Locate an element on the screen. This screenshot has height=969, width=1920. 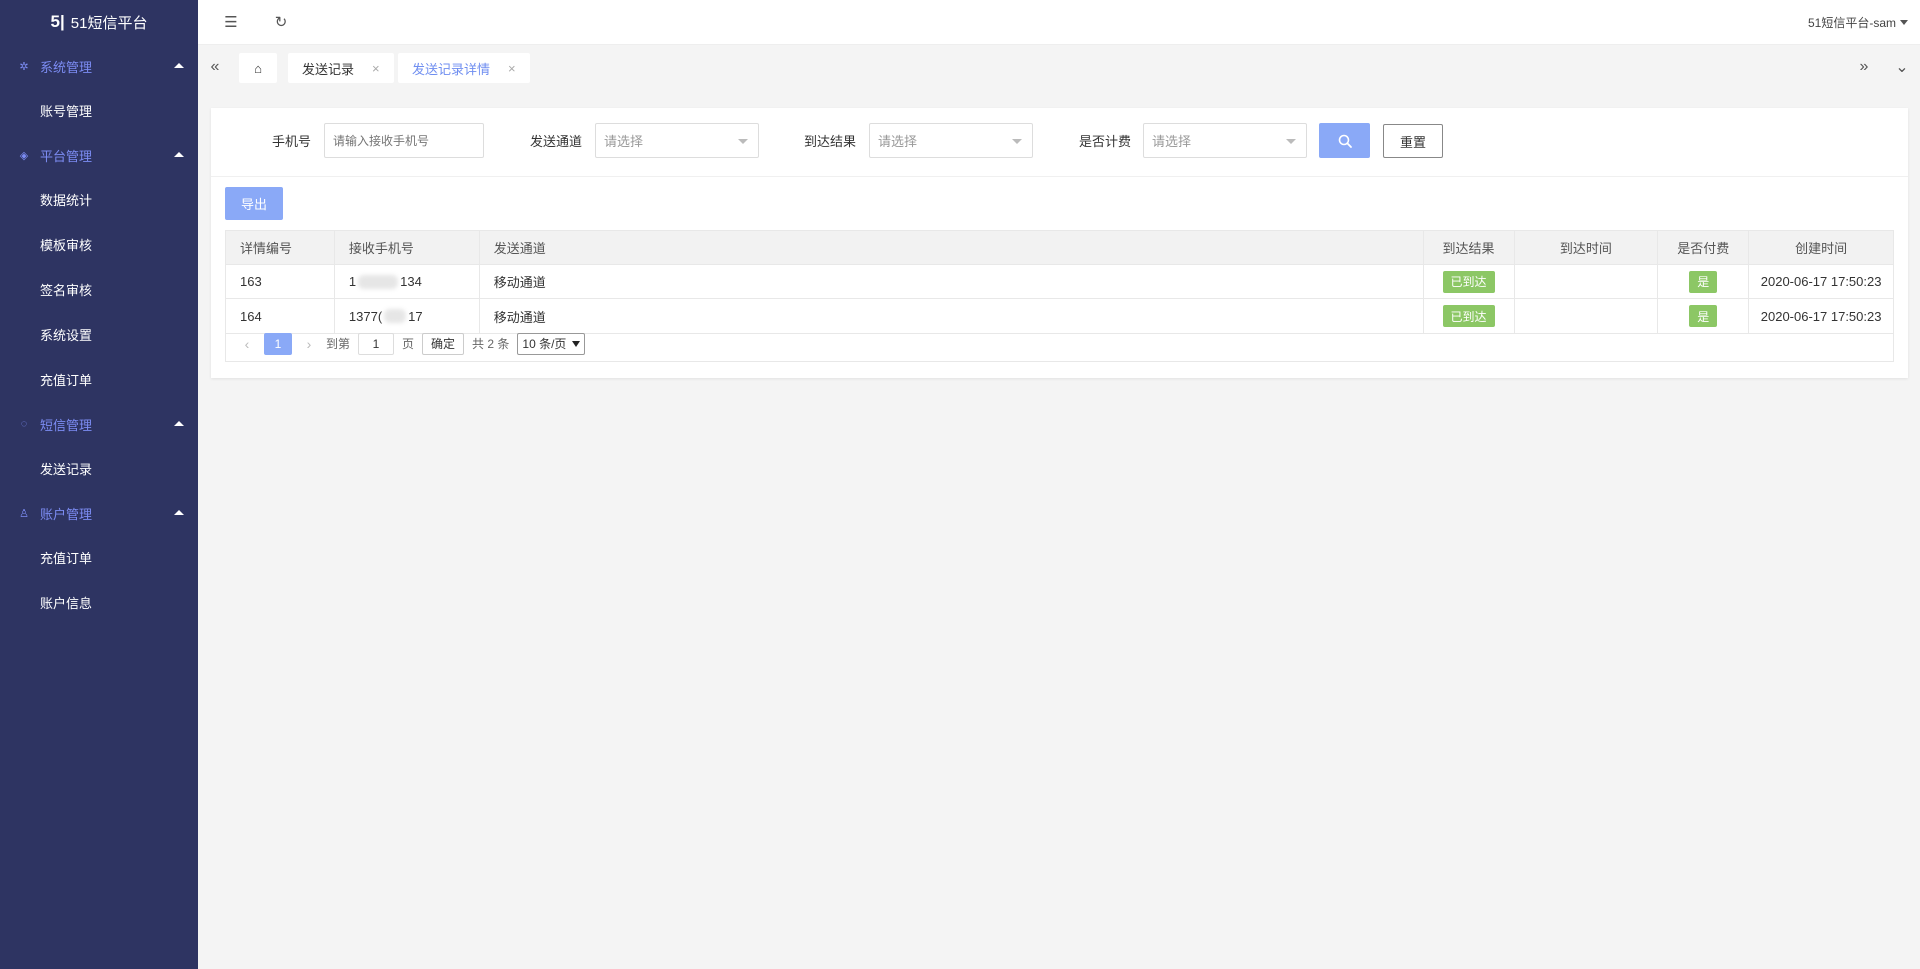
tabs-scroll-right-icon: » is located at coordinates (1864, 67).